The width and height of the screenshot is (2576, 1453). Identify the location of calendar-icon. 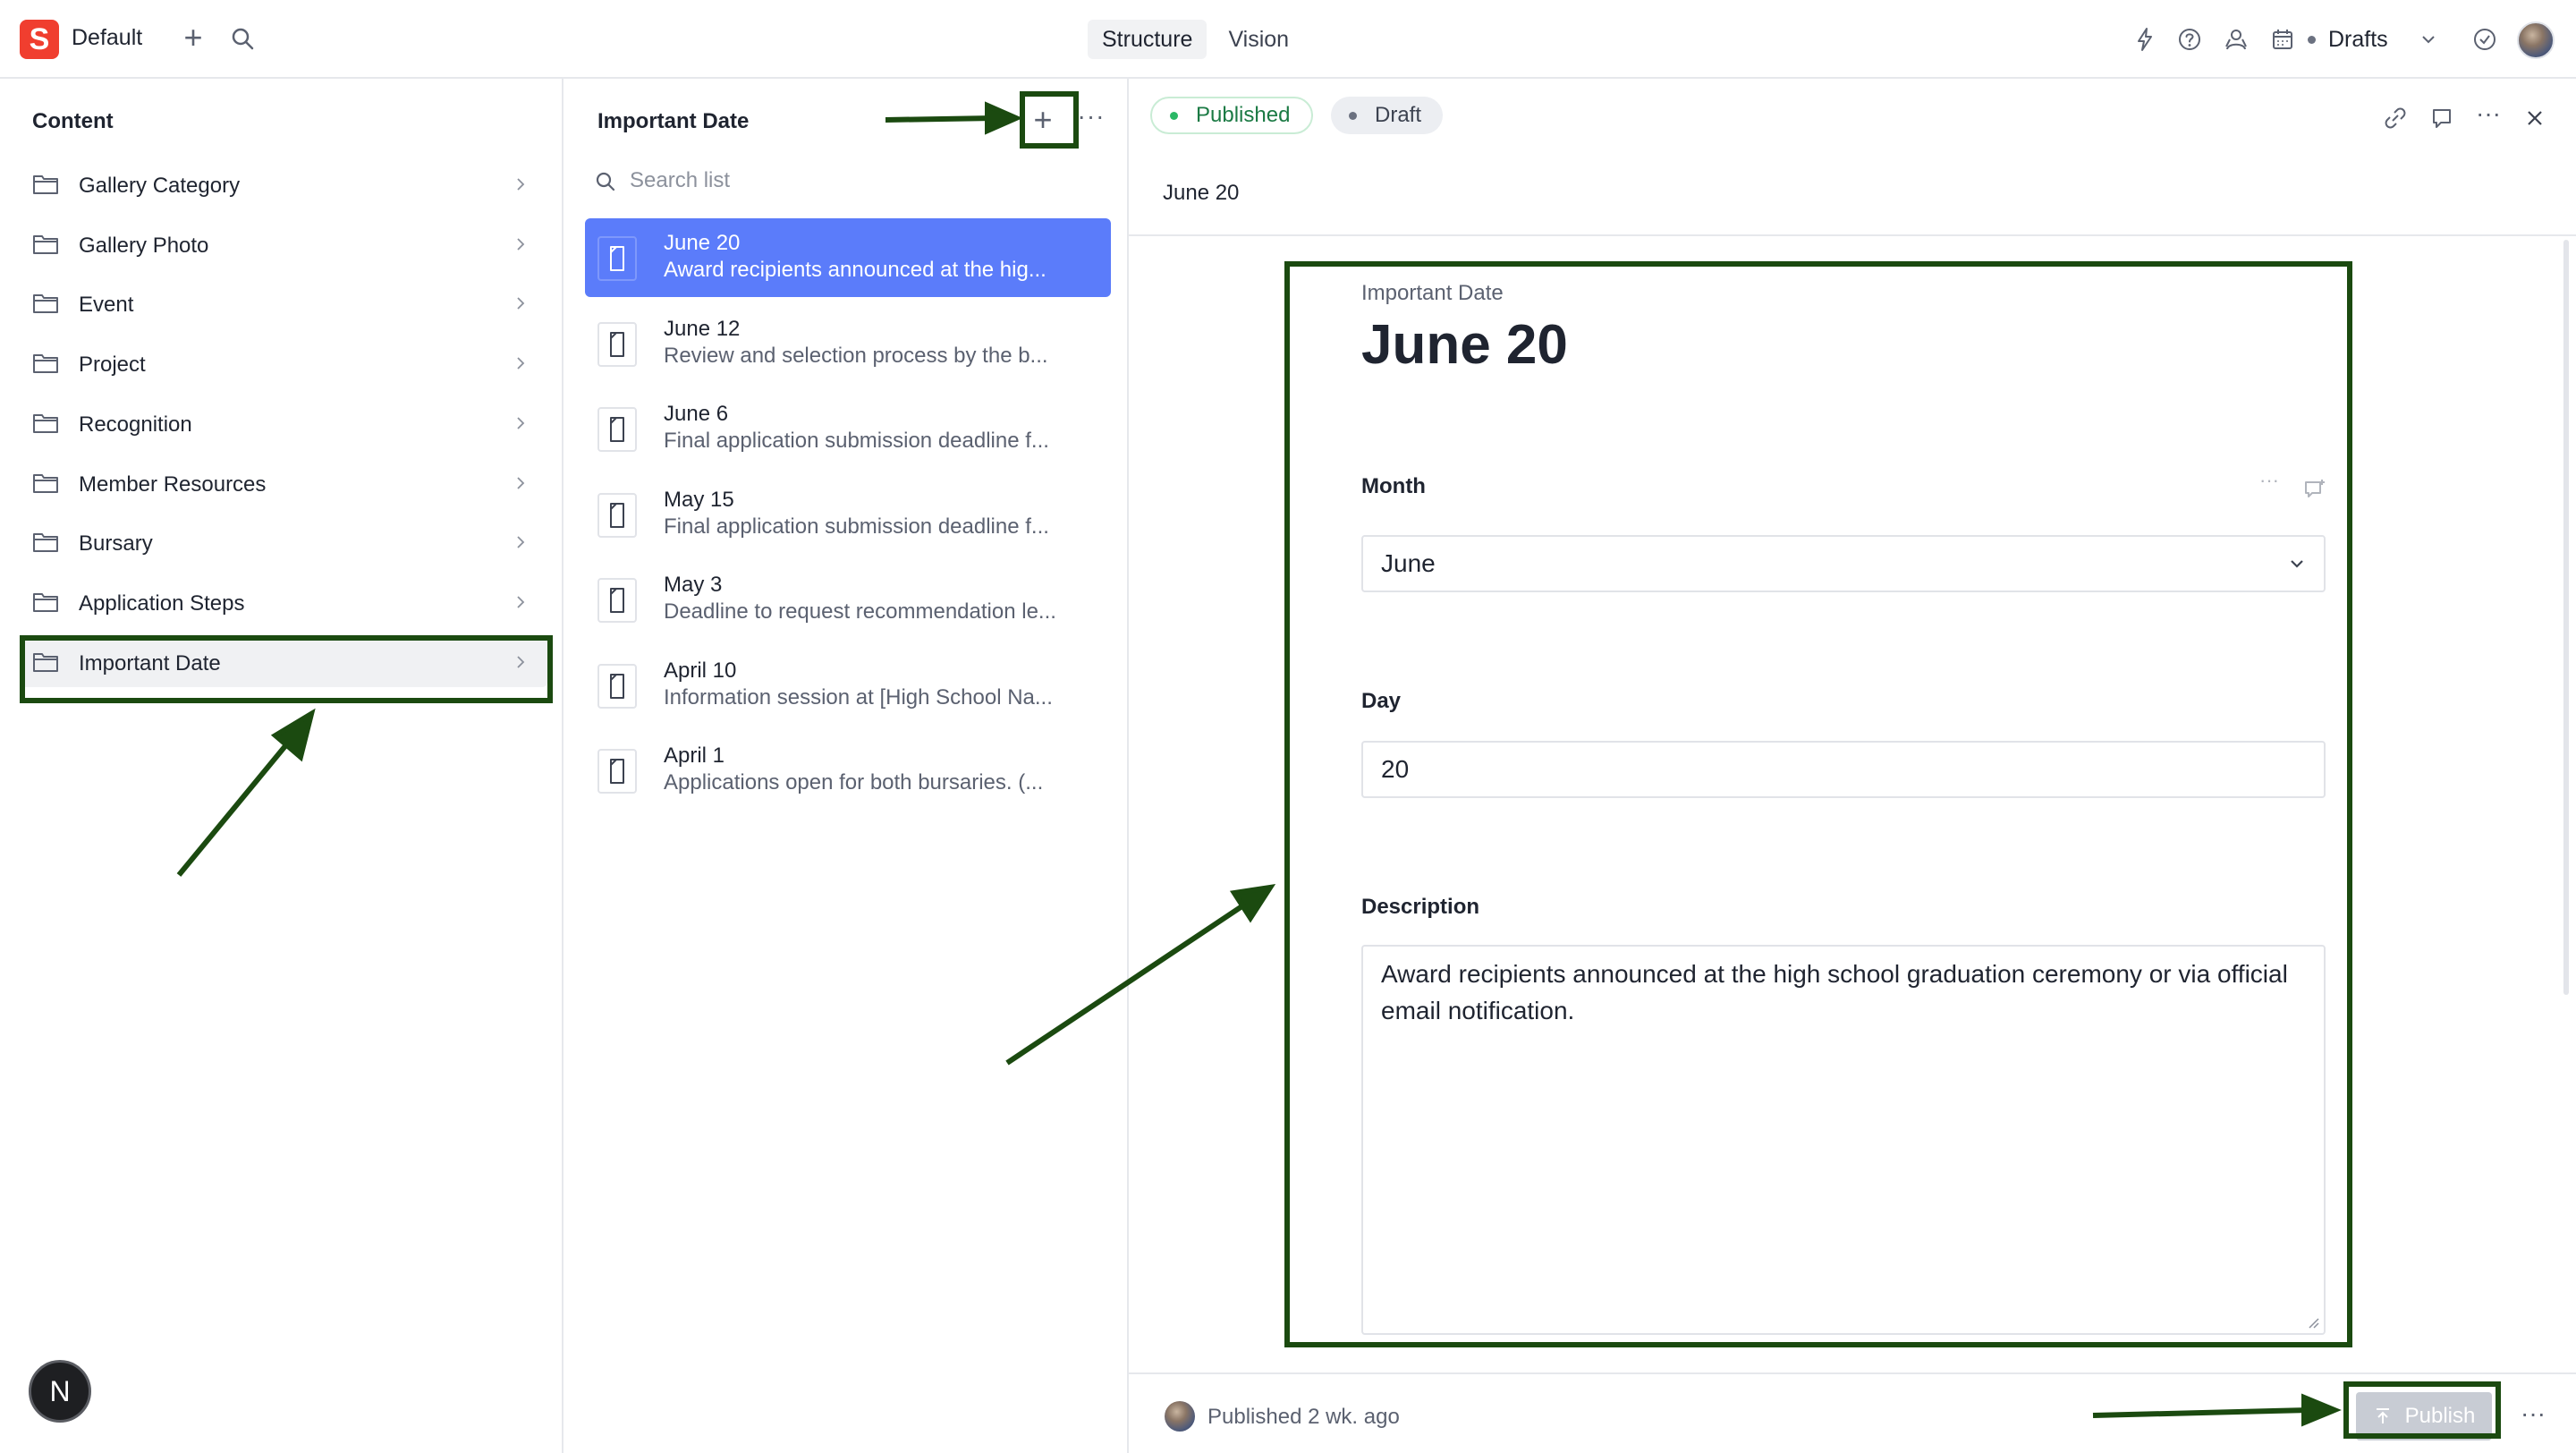
(2282, 39).